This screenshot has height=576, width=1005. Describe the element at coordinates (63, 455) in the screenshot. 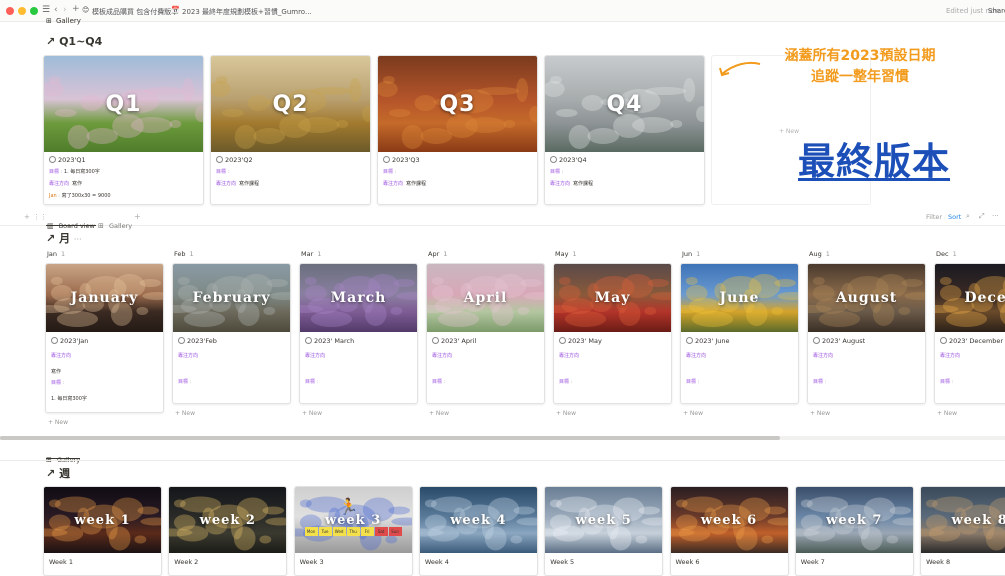

I see `week-gallery-tab: ⊞ Gallery` at that location.